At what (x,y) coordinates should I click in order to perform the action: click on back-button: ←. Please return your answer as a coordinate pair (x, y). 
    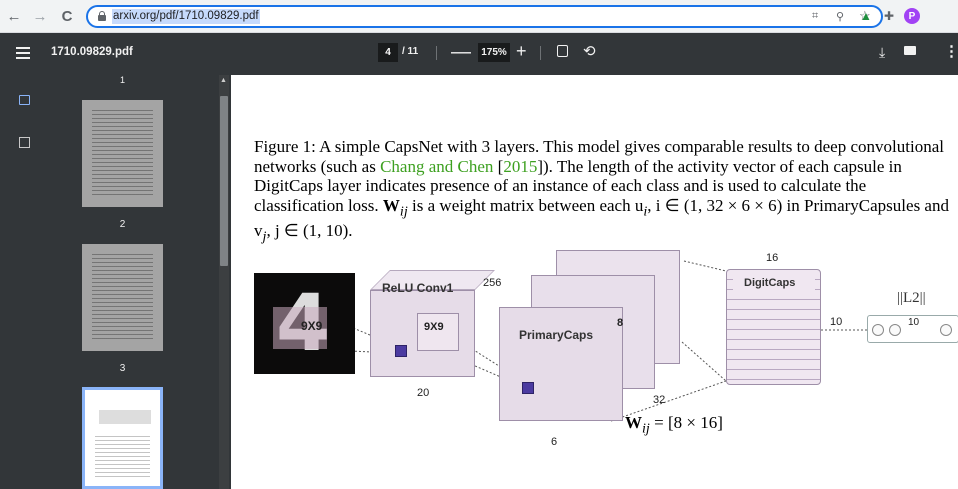
    Looking at the image, I should click on (14, 16).